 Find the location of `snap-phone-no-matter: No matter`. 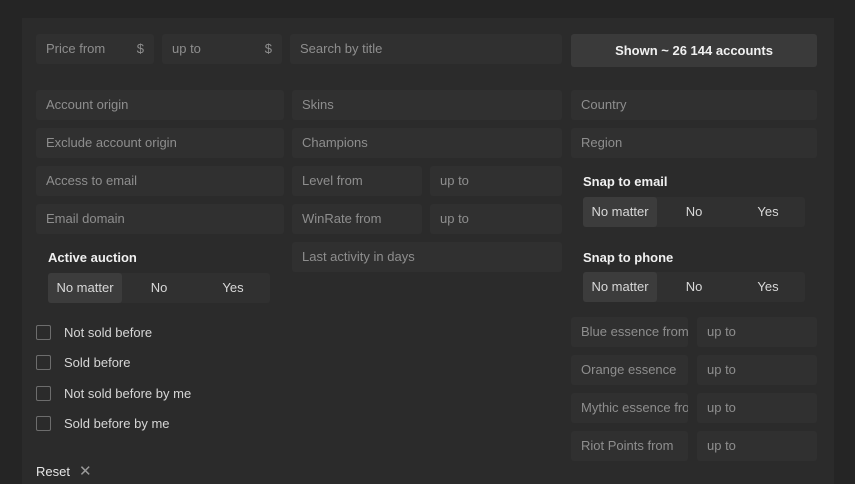

snap-phone-no-matter: No matter is located at coordinates (620, 287).